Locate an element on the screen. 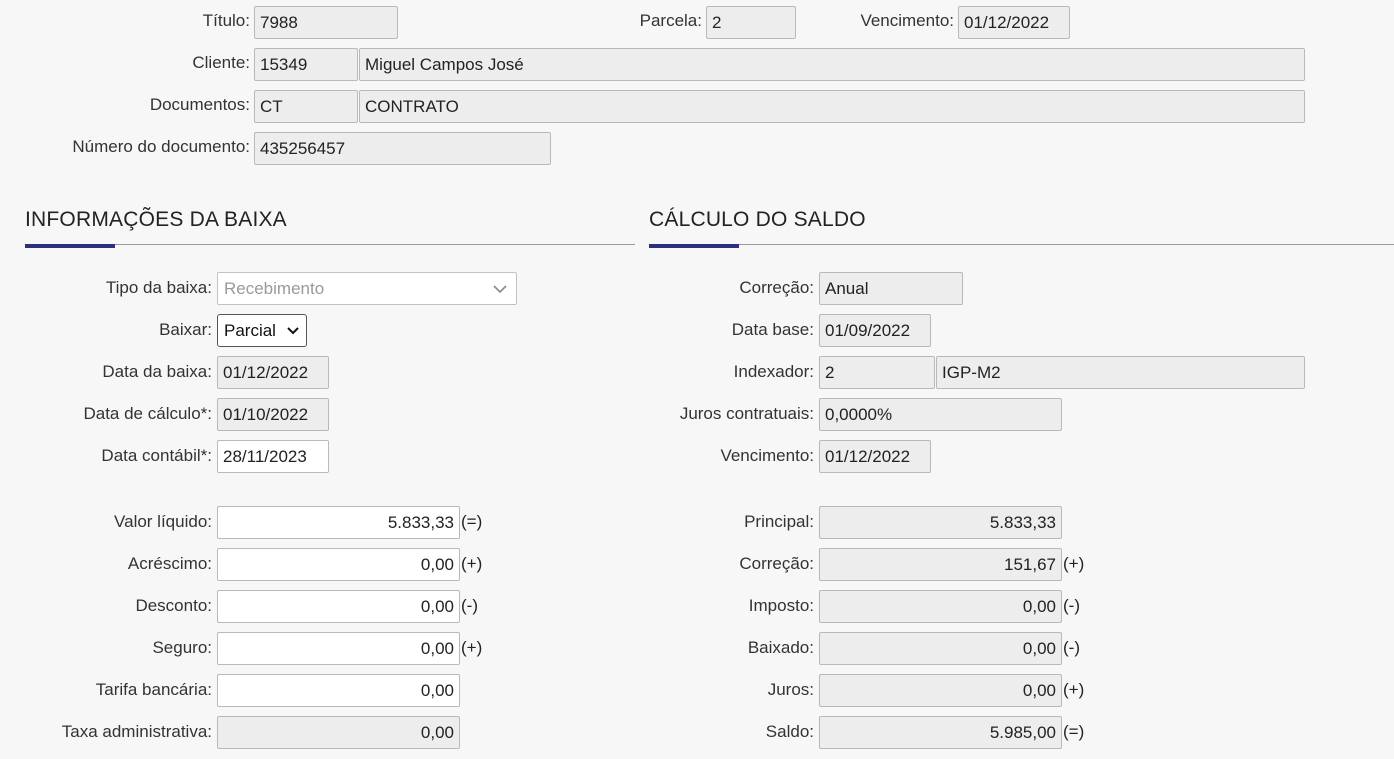  correcao-valor-sign: (+) is located at coordinates (1074, 563).